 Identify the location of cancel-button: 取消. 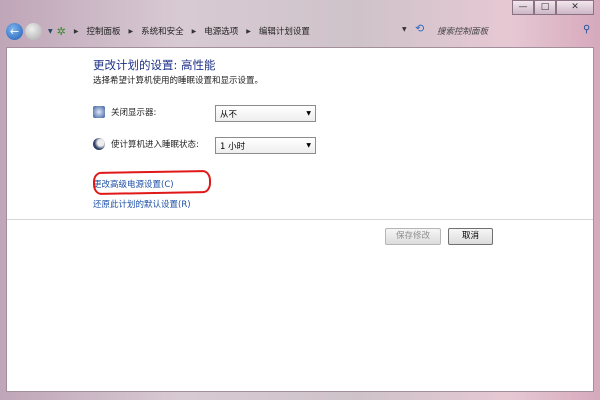
(470, 236).